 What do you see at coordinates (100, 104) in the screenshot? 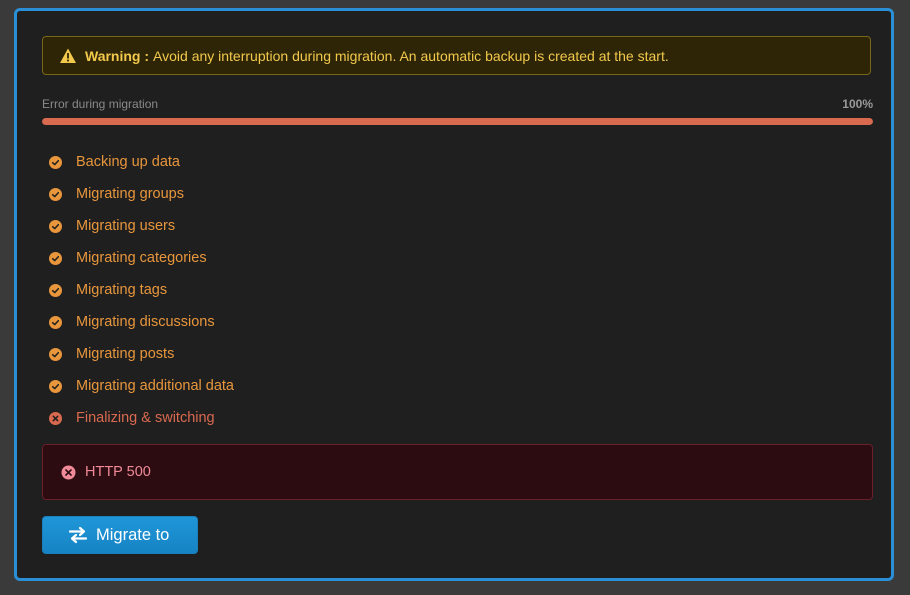
I see `progress-status: Error during migration` at bounding box center [100, 104].